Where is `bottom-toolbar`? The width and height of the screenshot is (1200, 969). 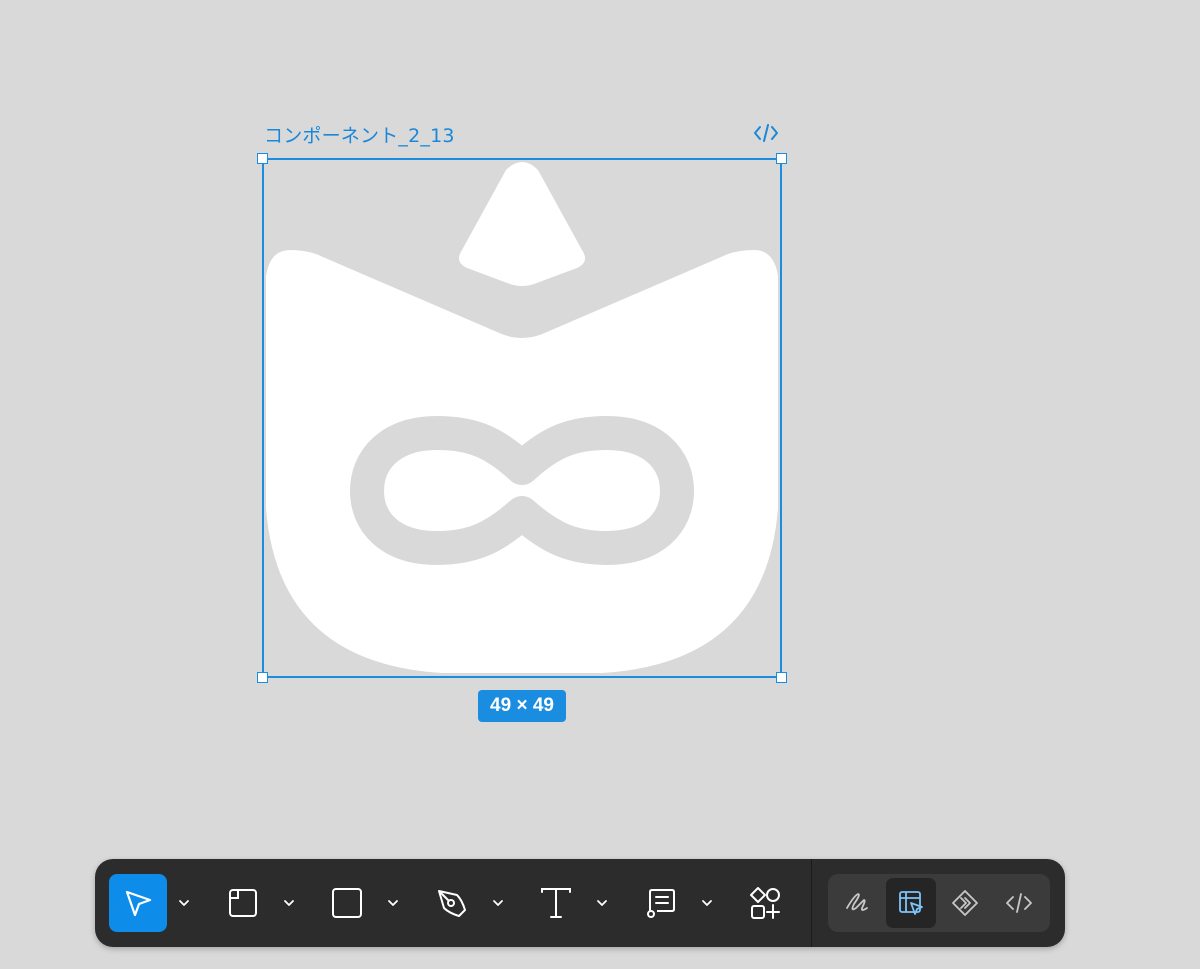
bottom-toolbar is located at coordinates (580, 903).